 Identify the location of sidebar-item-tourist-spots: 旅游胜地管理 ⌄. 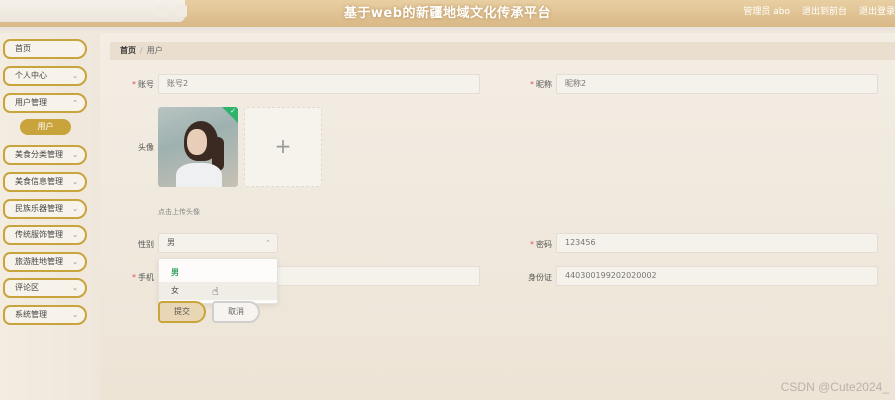
(45, 262).